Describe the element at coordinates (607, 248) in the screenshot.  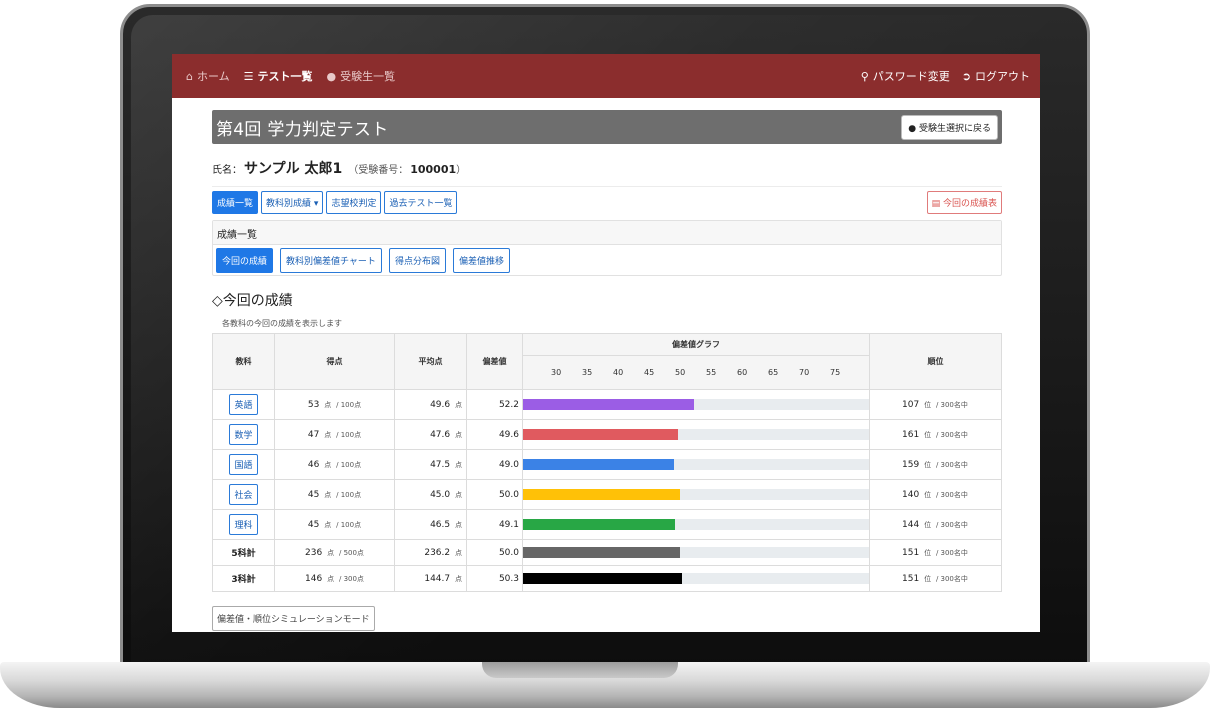
I see `results-card: 成績一覧 今回の成績 教科別偏差値チャート 得点分布図 偏差値推移` at that location.